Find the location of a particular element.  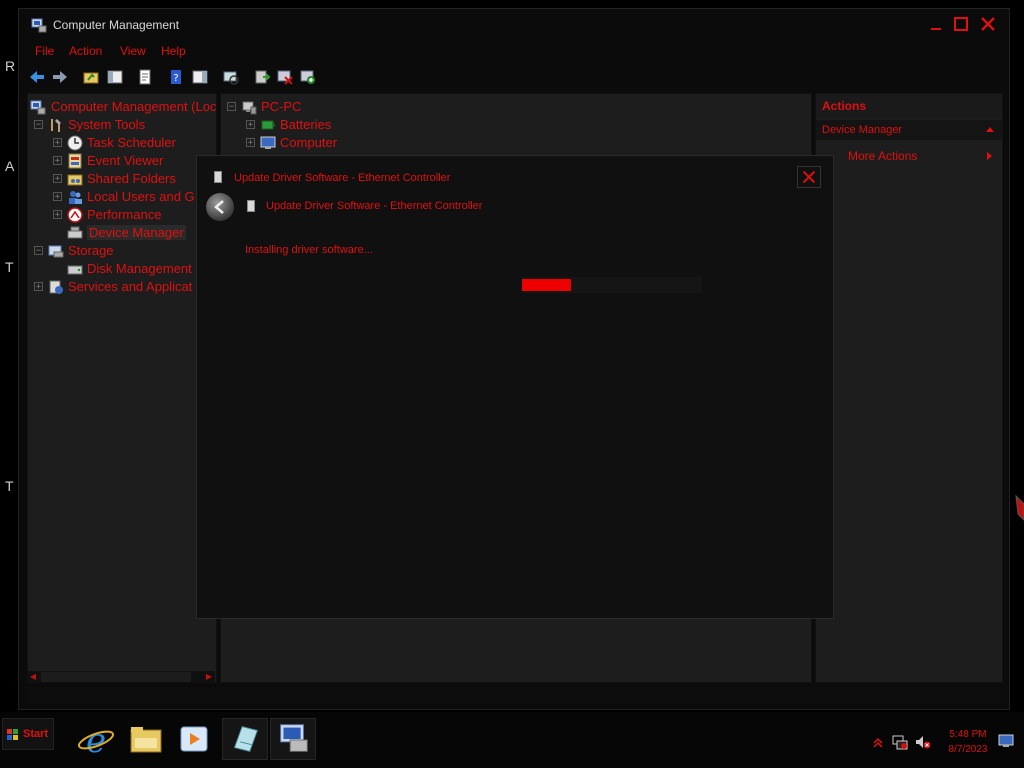

actions-pane: Actions Device Manager More Actions is located at coordinates (909, 388).